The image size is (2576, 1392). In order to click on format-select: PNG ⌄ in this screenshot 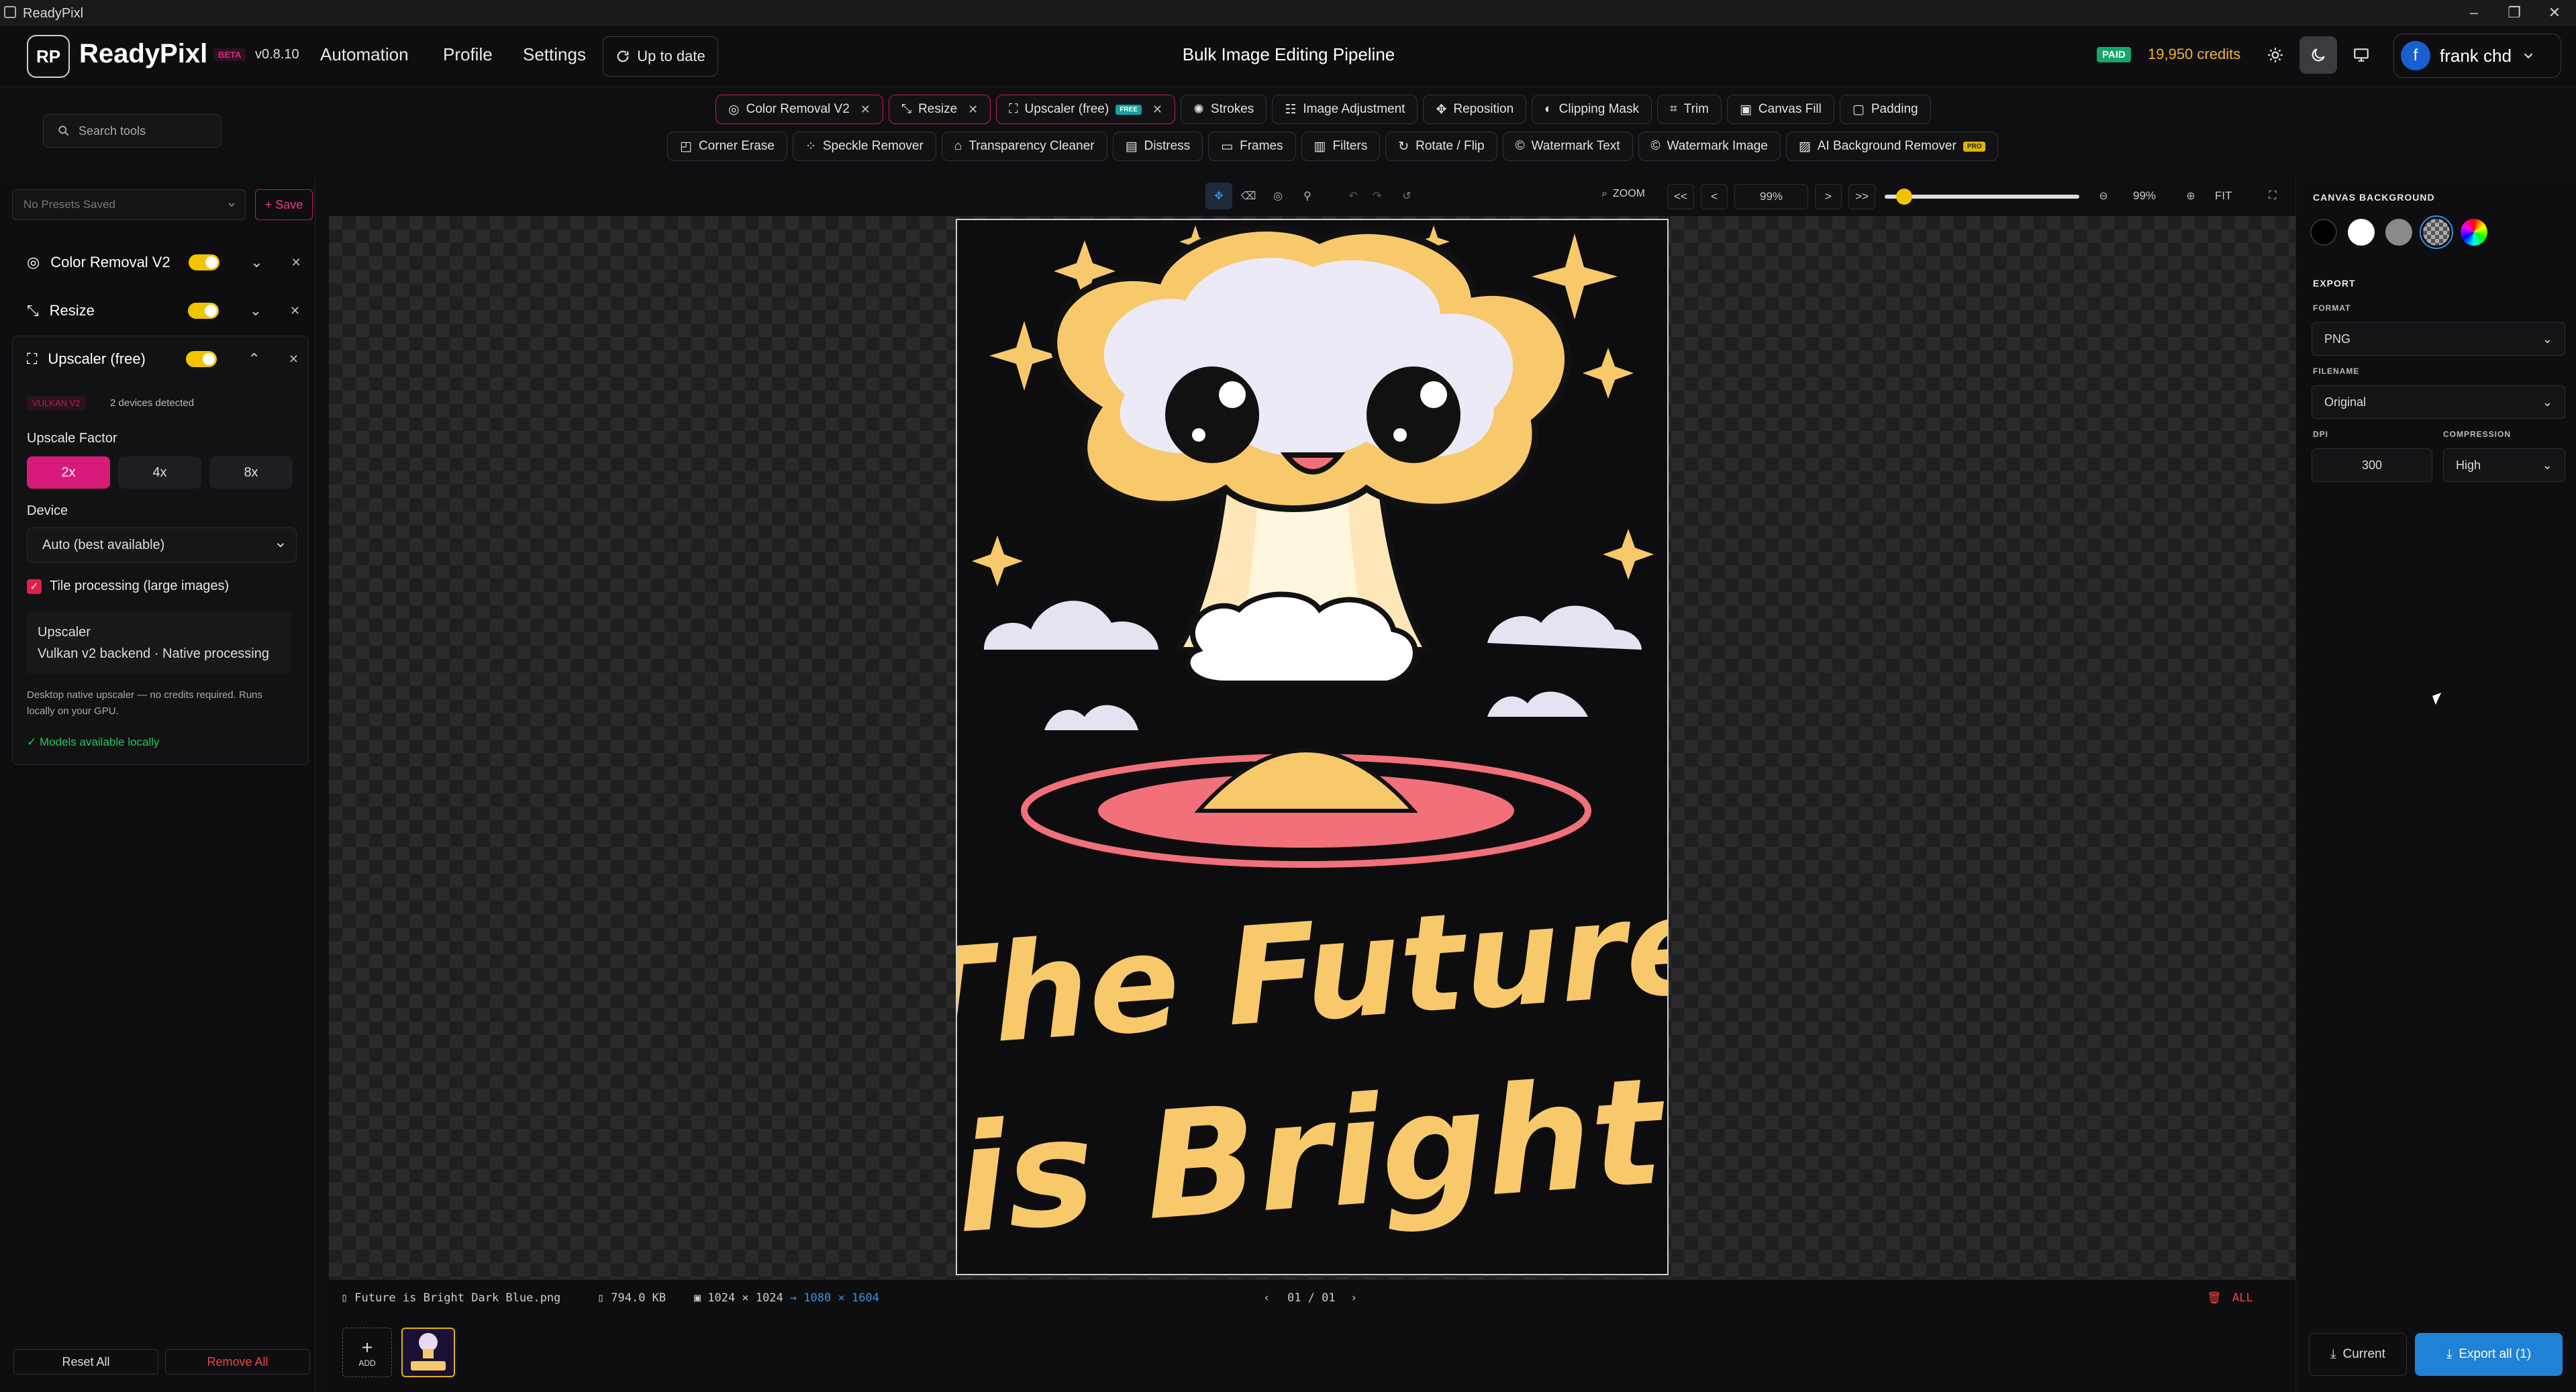, I will do `click(2438, 339)`.